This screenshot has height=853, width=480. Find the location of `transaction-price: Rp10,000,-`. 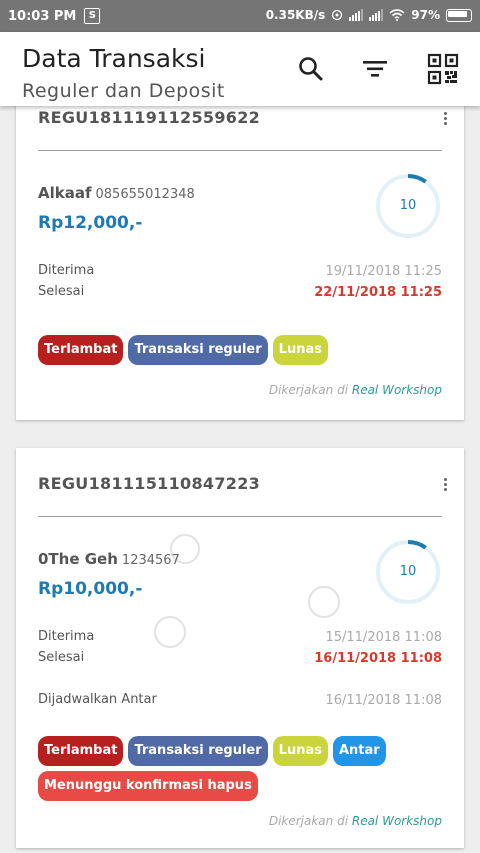

transaction-price: Rp10,000,- is located at coordinates (90, 589).